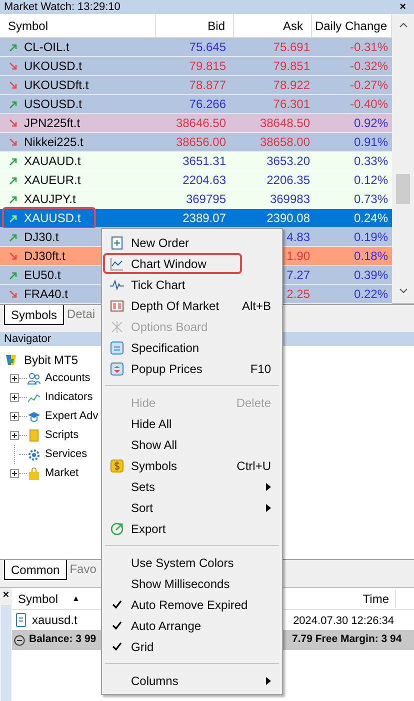  What do you see at coordinates (256, 306) in the screenshot?
I see `shortcut-text: Alt+B` at bounding box center [256, 306].